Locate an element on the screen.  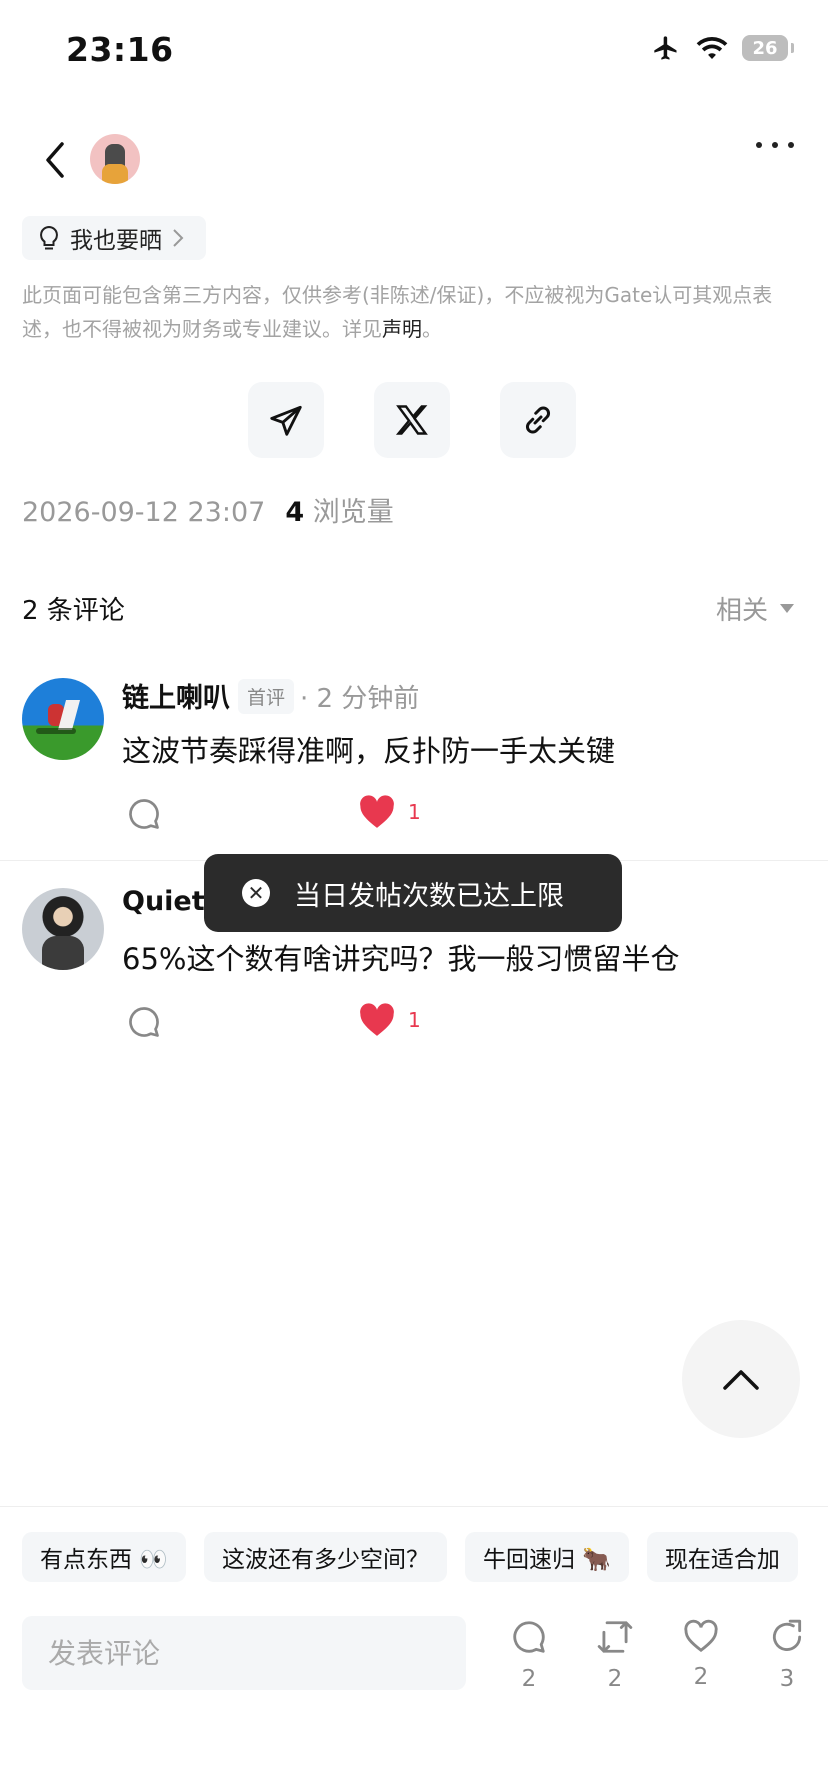
share-too-label: 我也要晒 is located at coordinates (116, 241).